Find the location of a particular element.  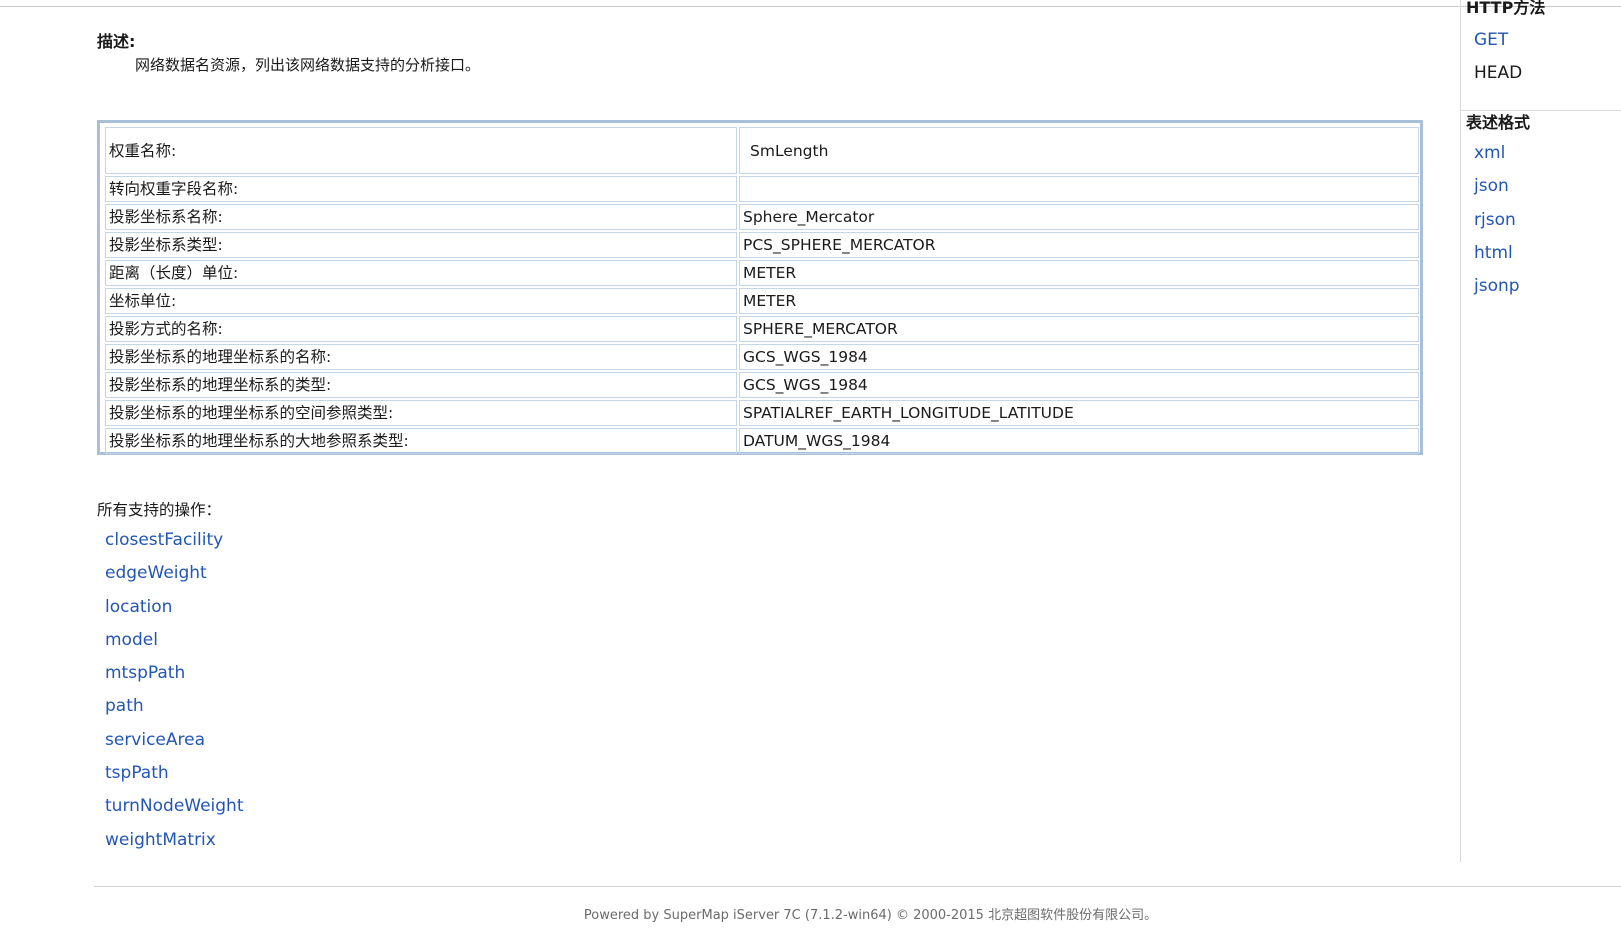

property-value: SPHERE_MERCATOR is located at coordinates (1079, 329).